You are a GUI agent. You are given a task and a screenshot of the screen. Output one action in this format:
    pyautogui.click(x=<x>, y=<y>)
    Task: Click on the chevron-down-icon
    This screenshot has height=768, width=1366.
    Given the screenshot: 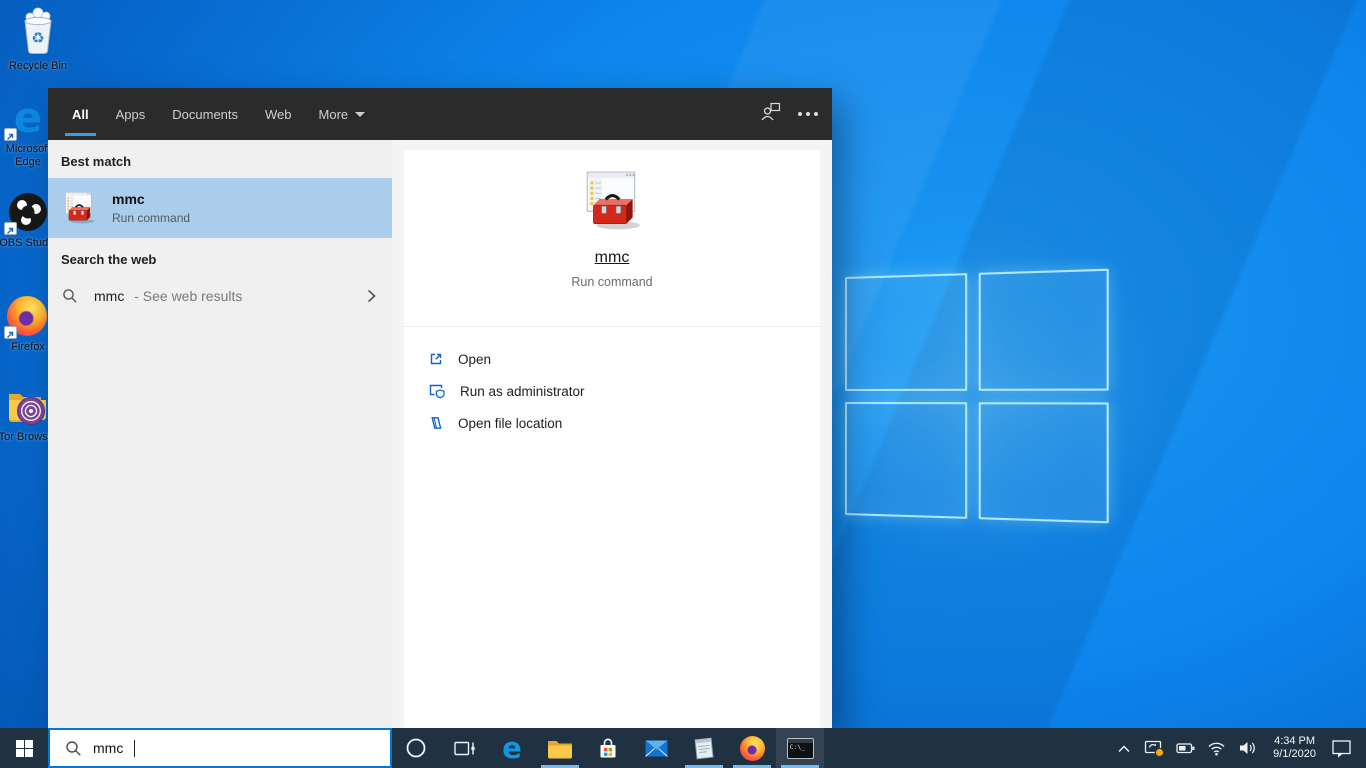 What is the action you would take?
    pyautogui.click(x=360, y=114)
    